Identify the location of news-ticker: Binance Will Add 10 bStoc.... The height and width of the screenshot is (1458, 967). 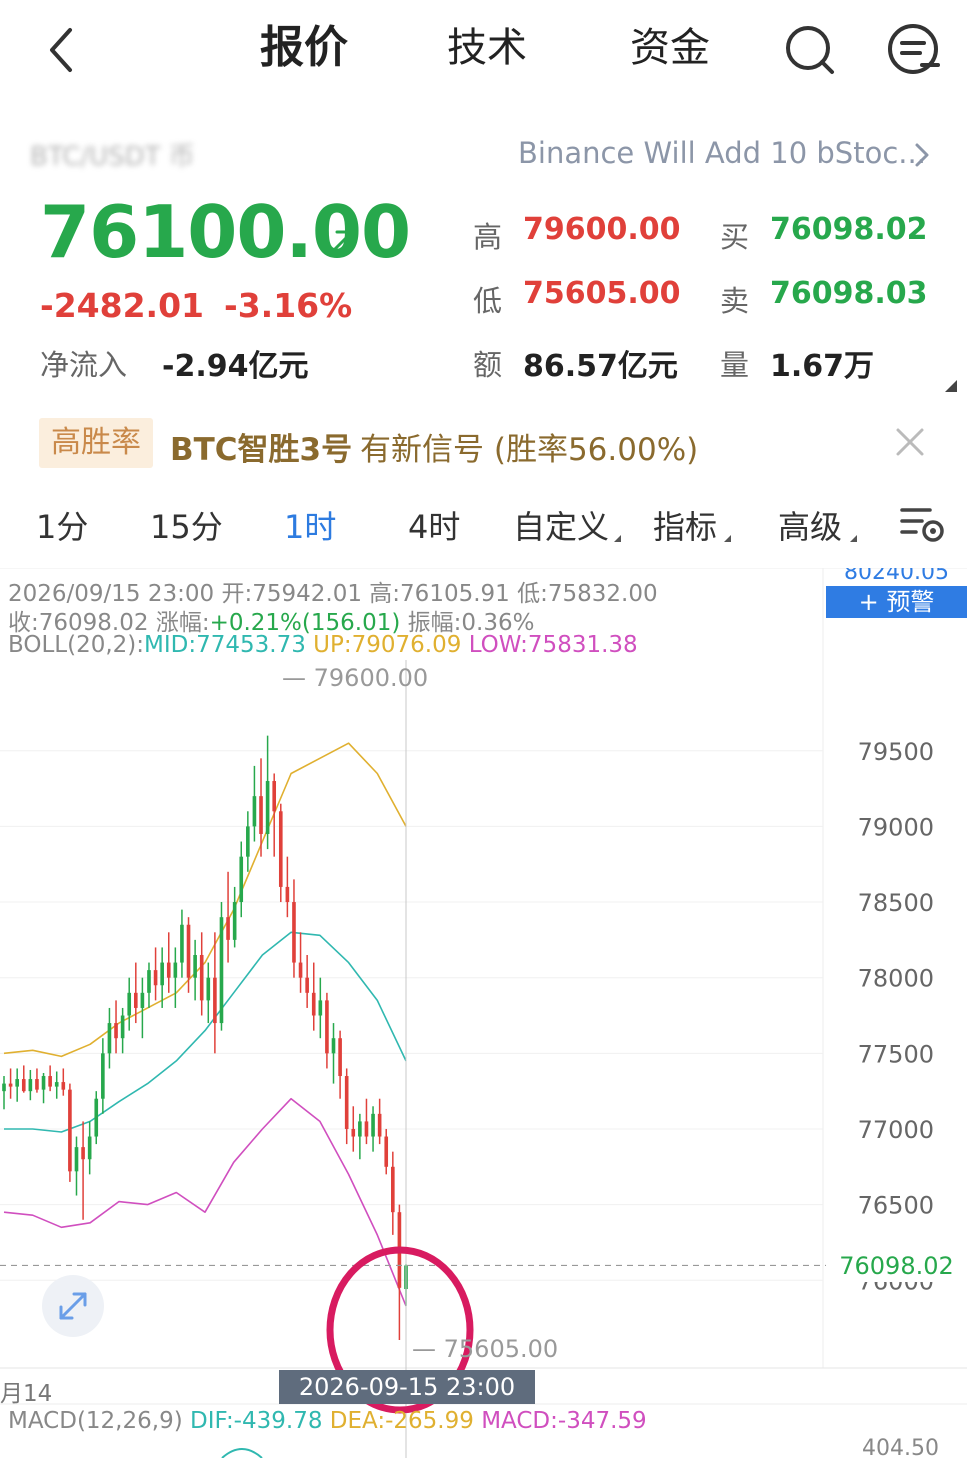
(722, 153).